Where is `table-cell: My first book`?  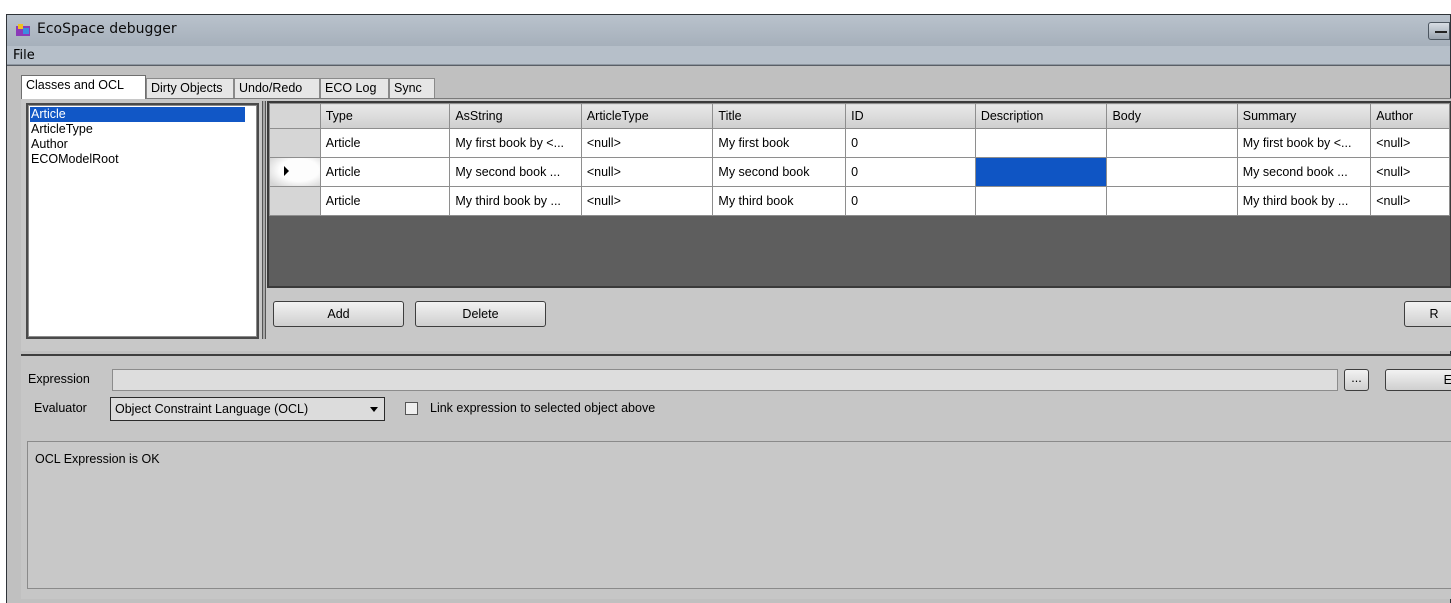
table-cell: My first book is located at coordinates (779, 143).